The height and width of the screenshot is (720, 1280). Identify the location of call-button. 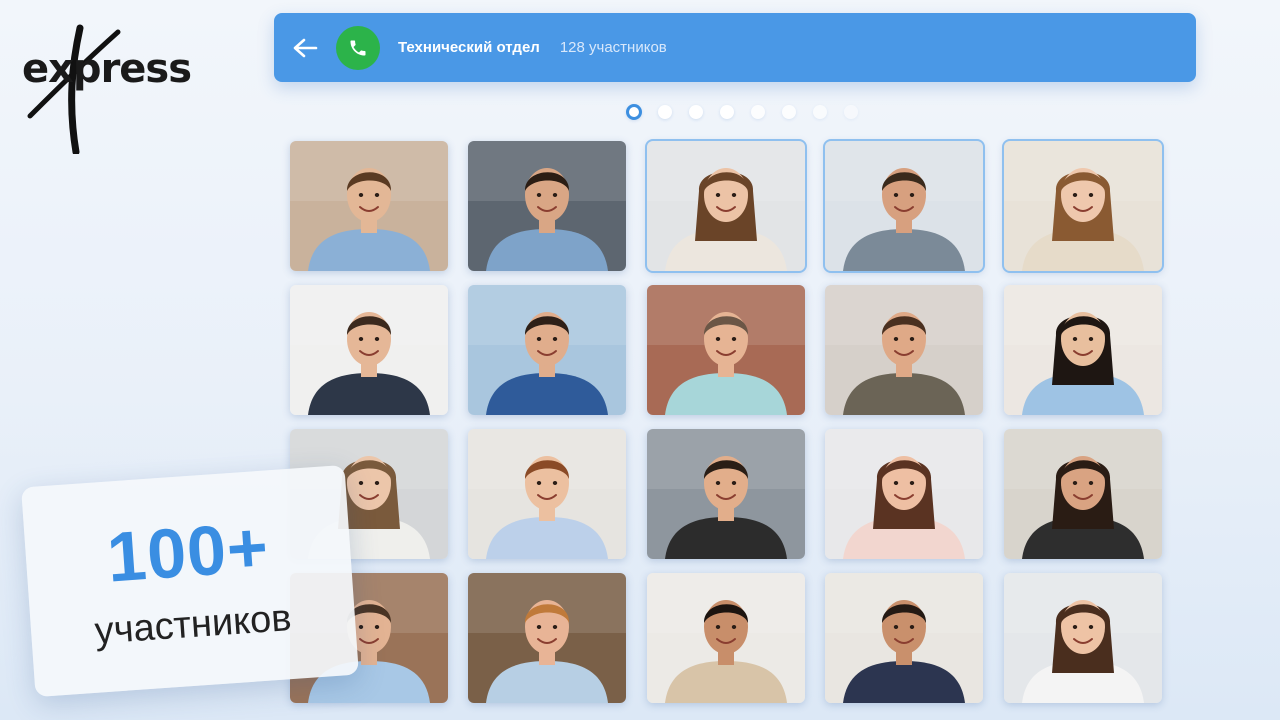
(358, 47).